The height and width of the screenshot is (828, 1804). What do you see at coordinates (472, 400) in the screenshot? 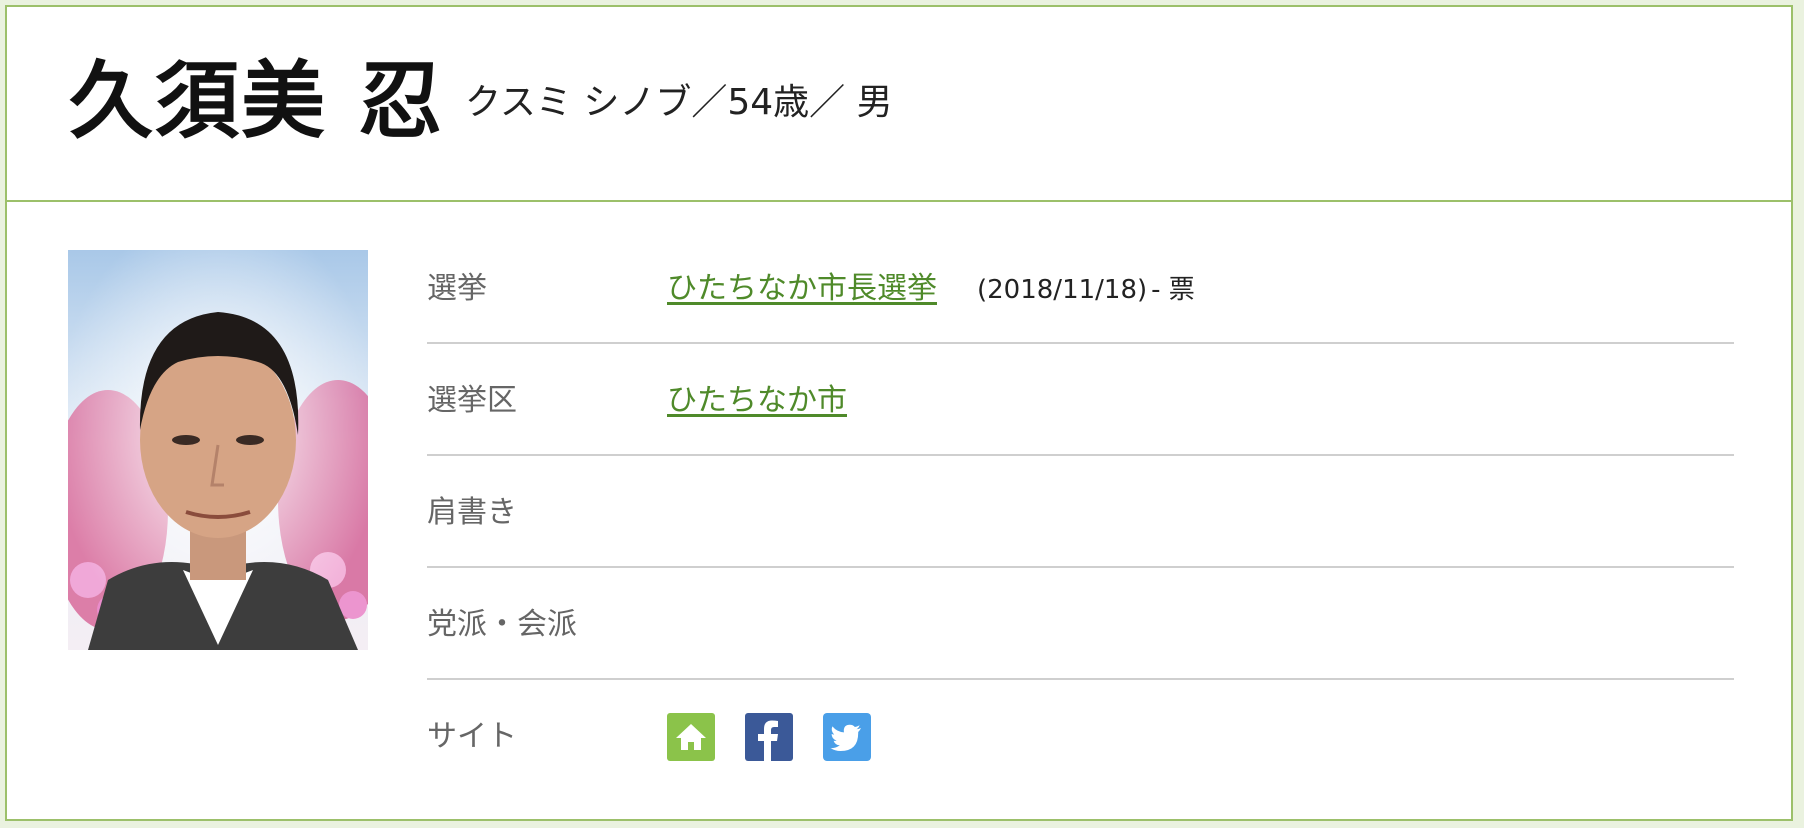
I see `detail-label: 選挙区` at bounding box center [472, 400].